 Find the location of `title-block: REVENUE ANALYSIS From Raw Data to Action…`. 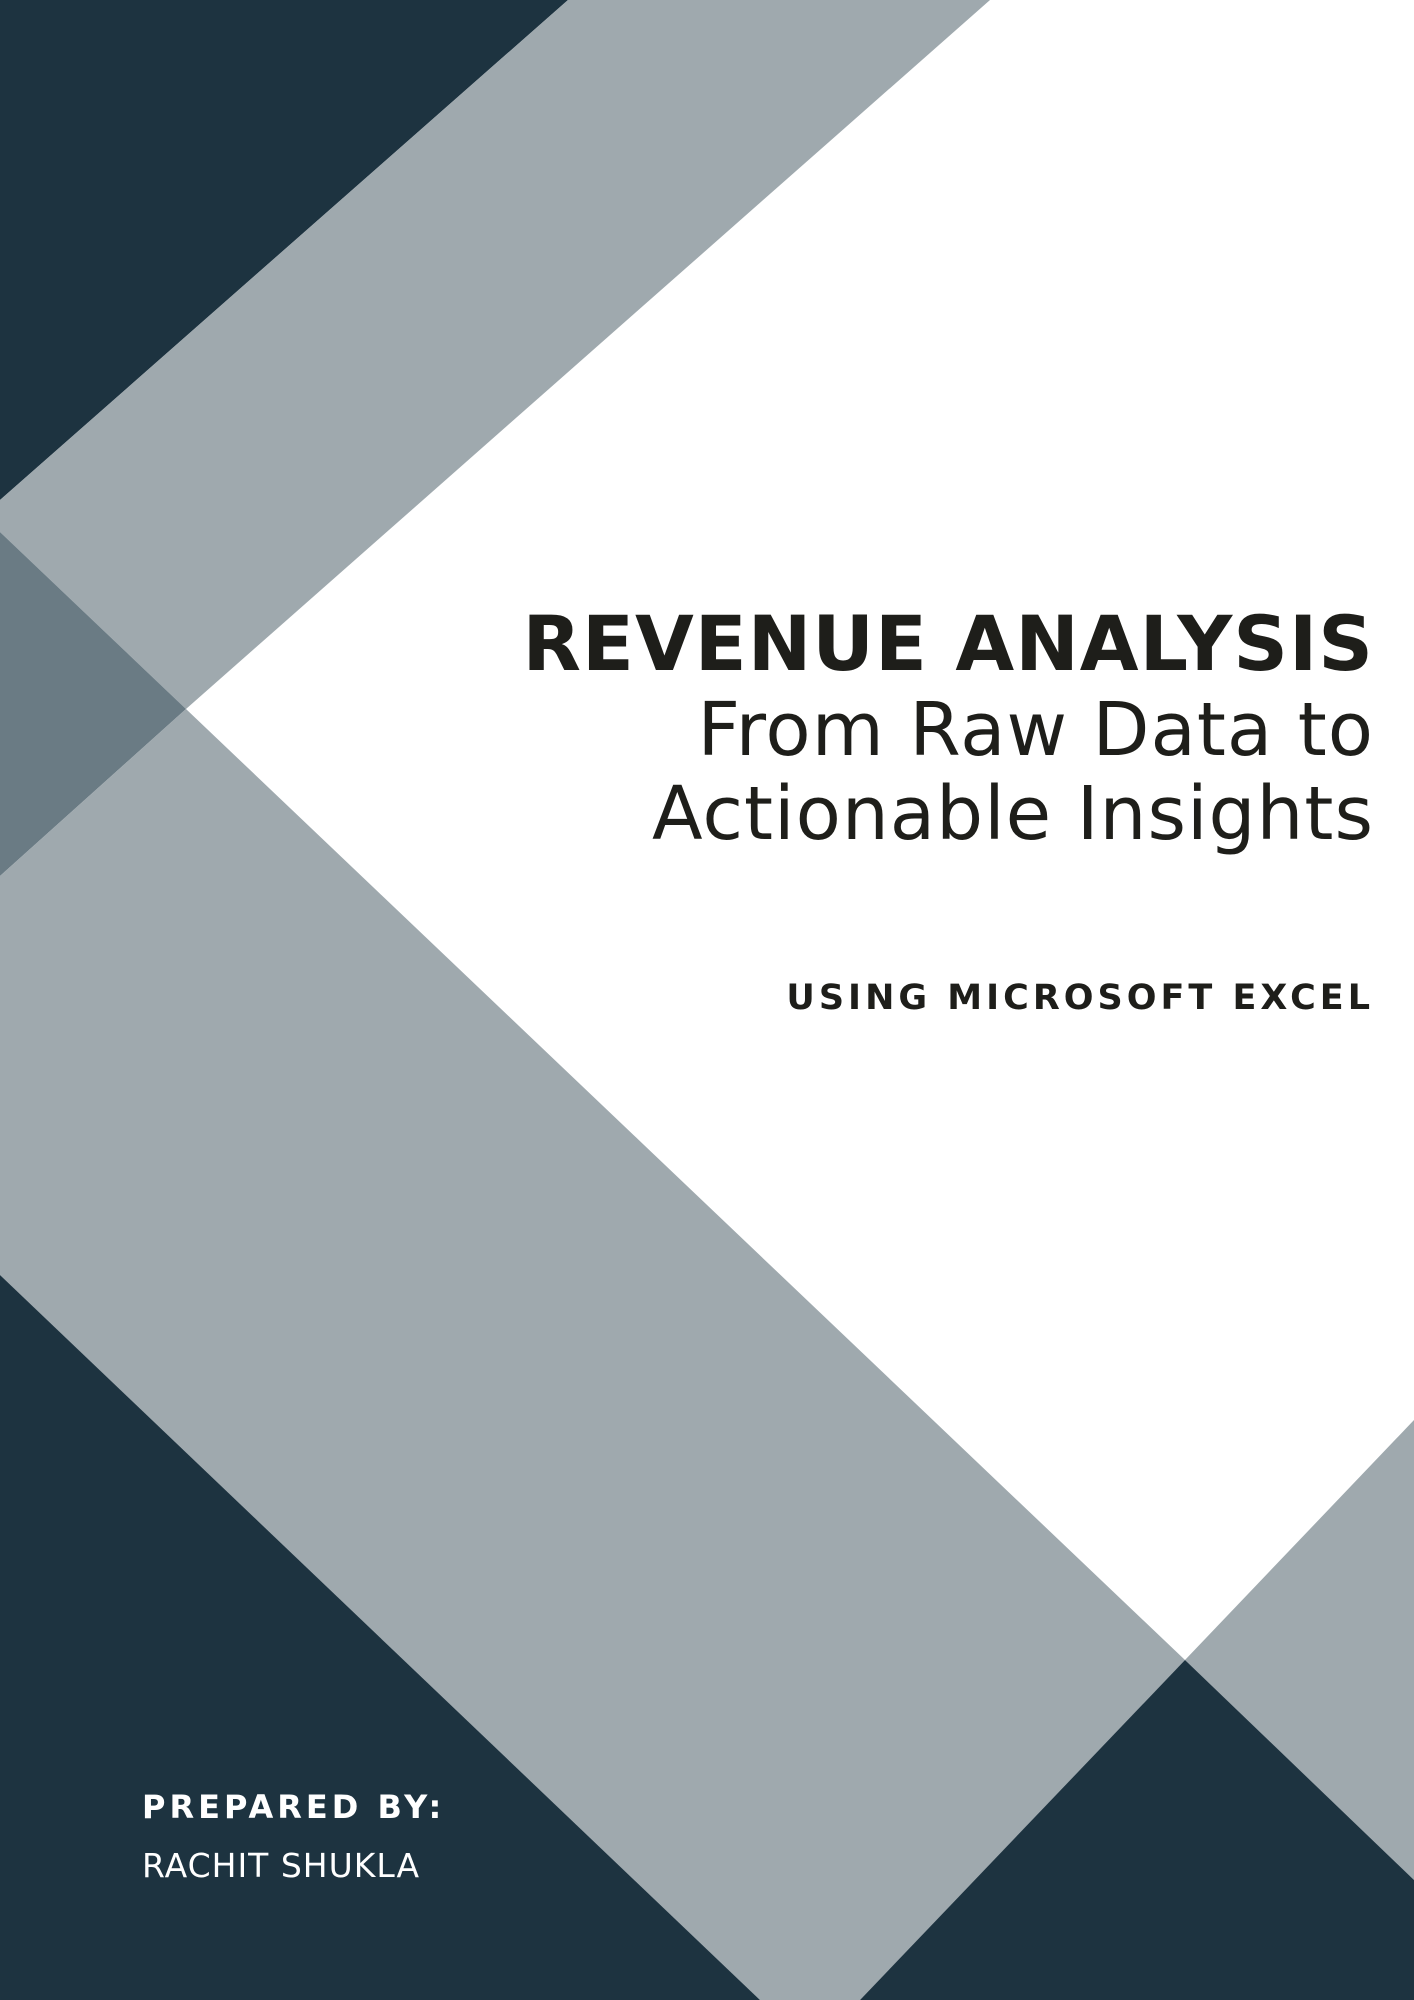

title-block: REVENUE ANALYSIS From Raw Data to Action… is located at coordinates (924, 728).